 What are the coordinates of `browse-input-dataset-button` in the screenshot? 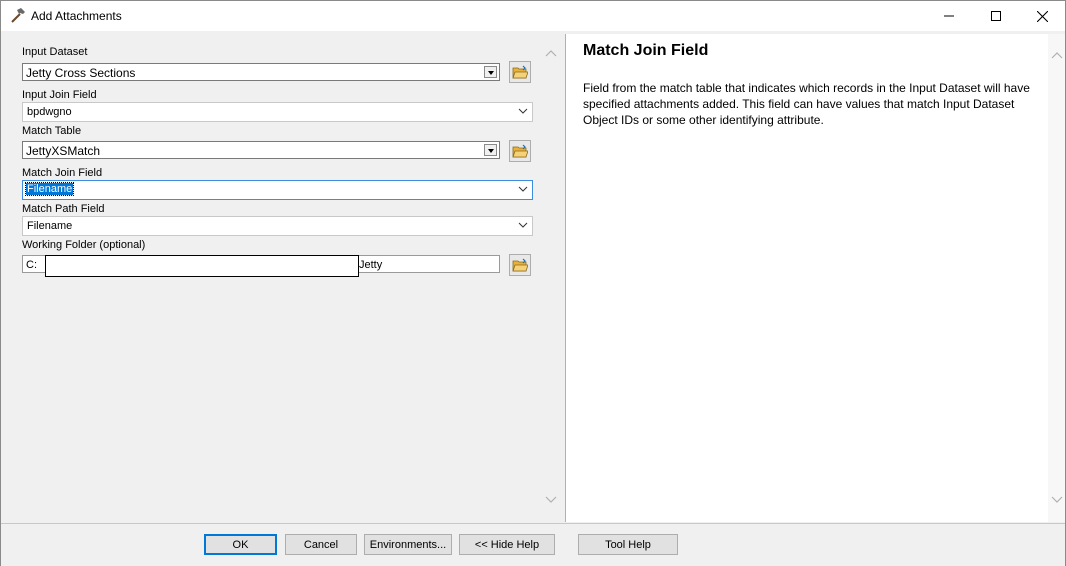 It's located at (520, 72).